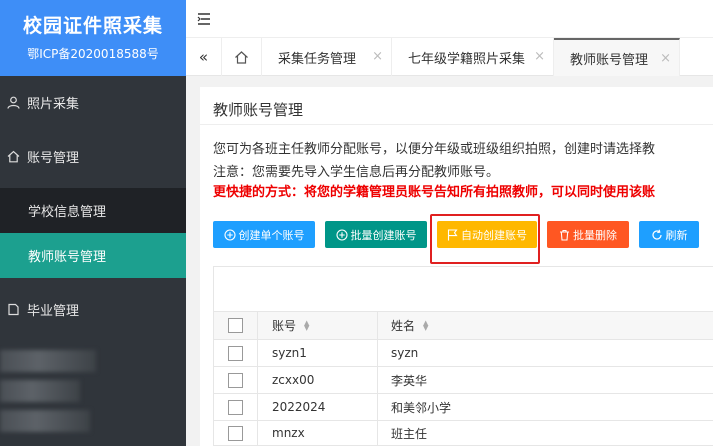  I want to click on page-title: 教师账号管理, so click(258, 110).